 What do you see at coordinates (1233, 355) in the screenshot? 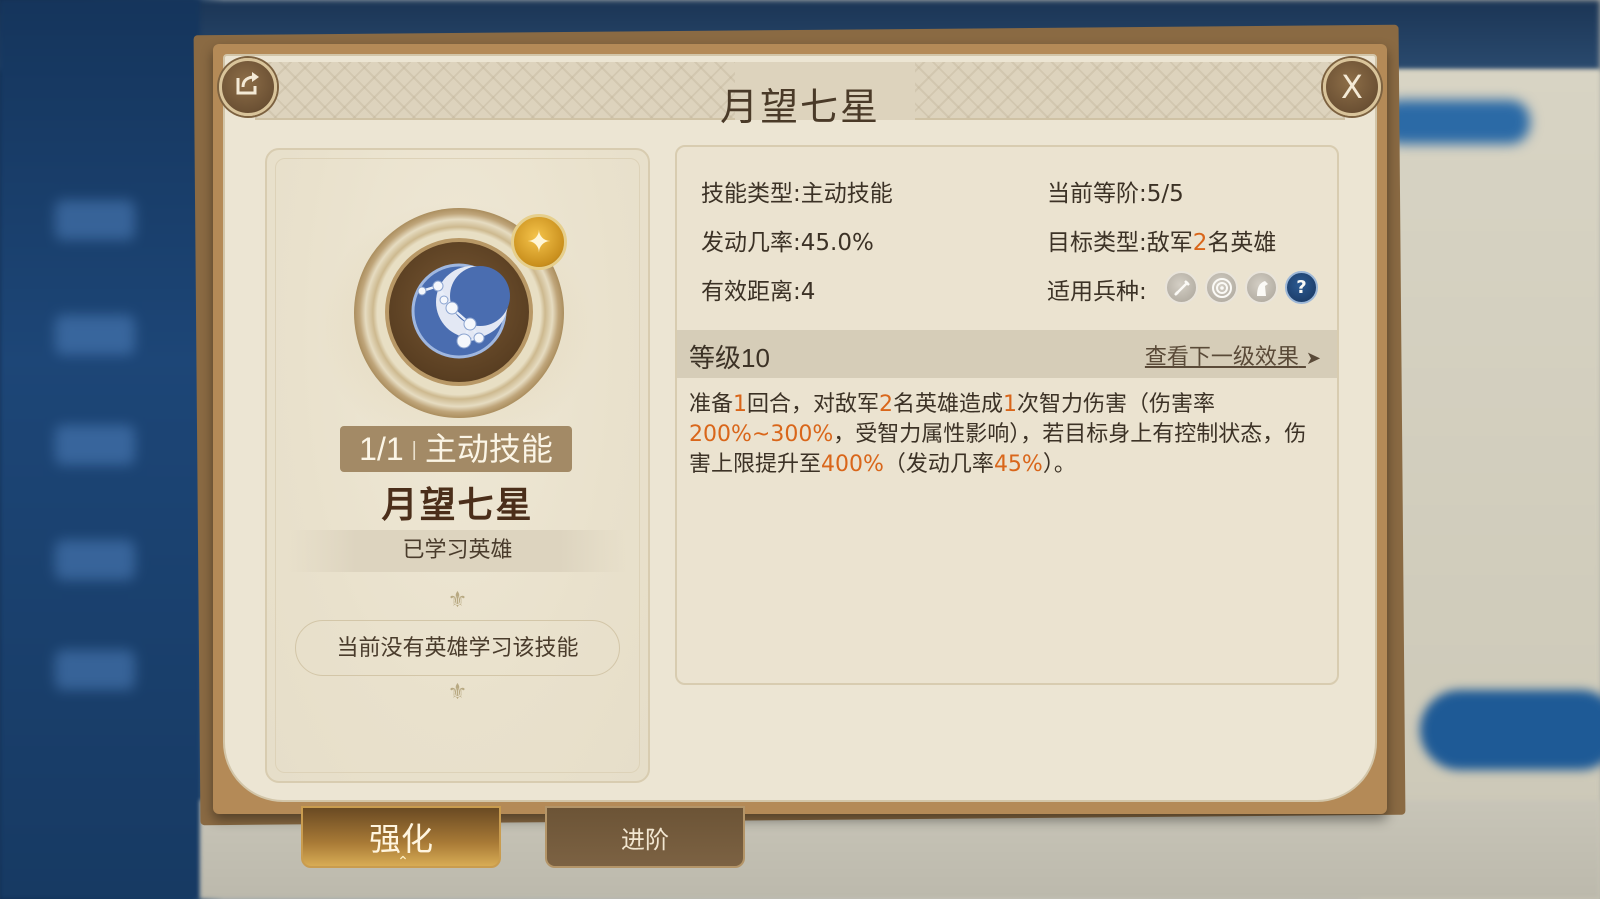
I see `view-next-level-link: 查看下一级效果 ➤` at bounding box center [1233, 355].